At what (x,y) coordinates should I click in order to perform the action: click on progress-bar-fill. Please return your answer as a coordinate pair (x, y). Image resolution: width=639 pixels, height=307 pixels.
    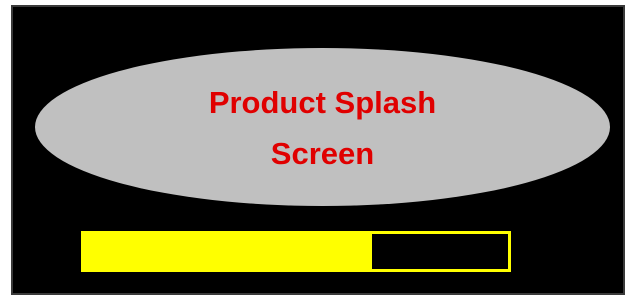
    Looking at the image, I should click on (228, 251).